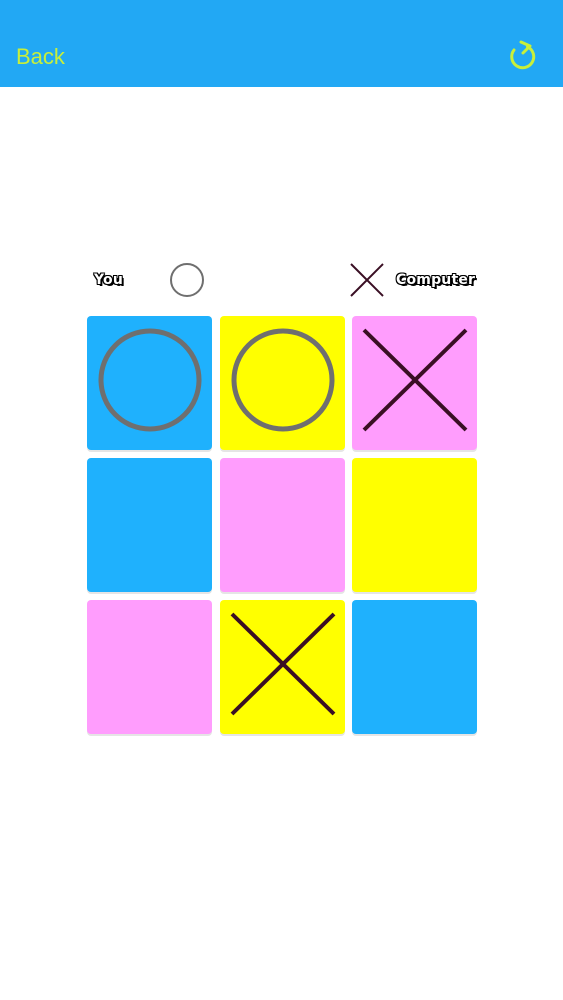 The height and width of the screenshot is (1000, 563). I want to click on circle-icon, so click(187, 280).